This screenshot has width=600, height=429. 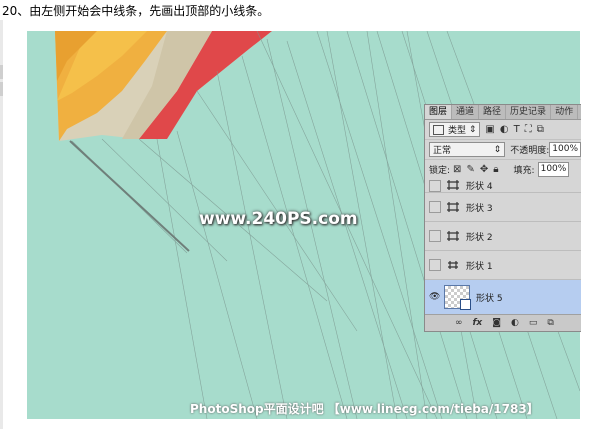 What do you see at coordinates (496, 323) in the screenshot?
I see `mask-icon: ◙` at bounding box center [496, 323].